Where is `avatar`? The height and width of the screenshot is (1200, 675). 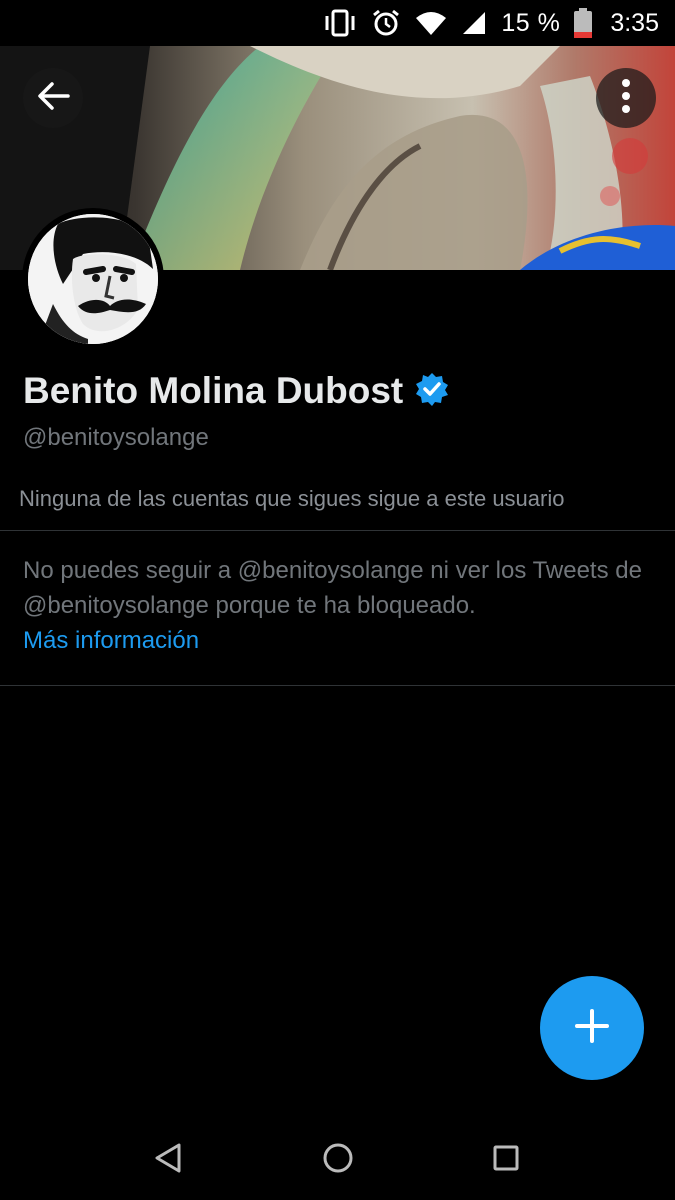
avatar is located at coordinates (93, 279).